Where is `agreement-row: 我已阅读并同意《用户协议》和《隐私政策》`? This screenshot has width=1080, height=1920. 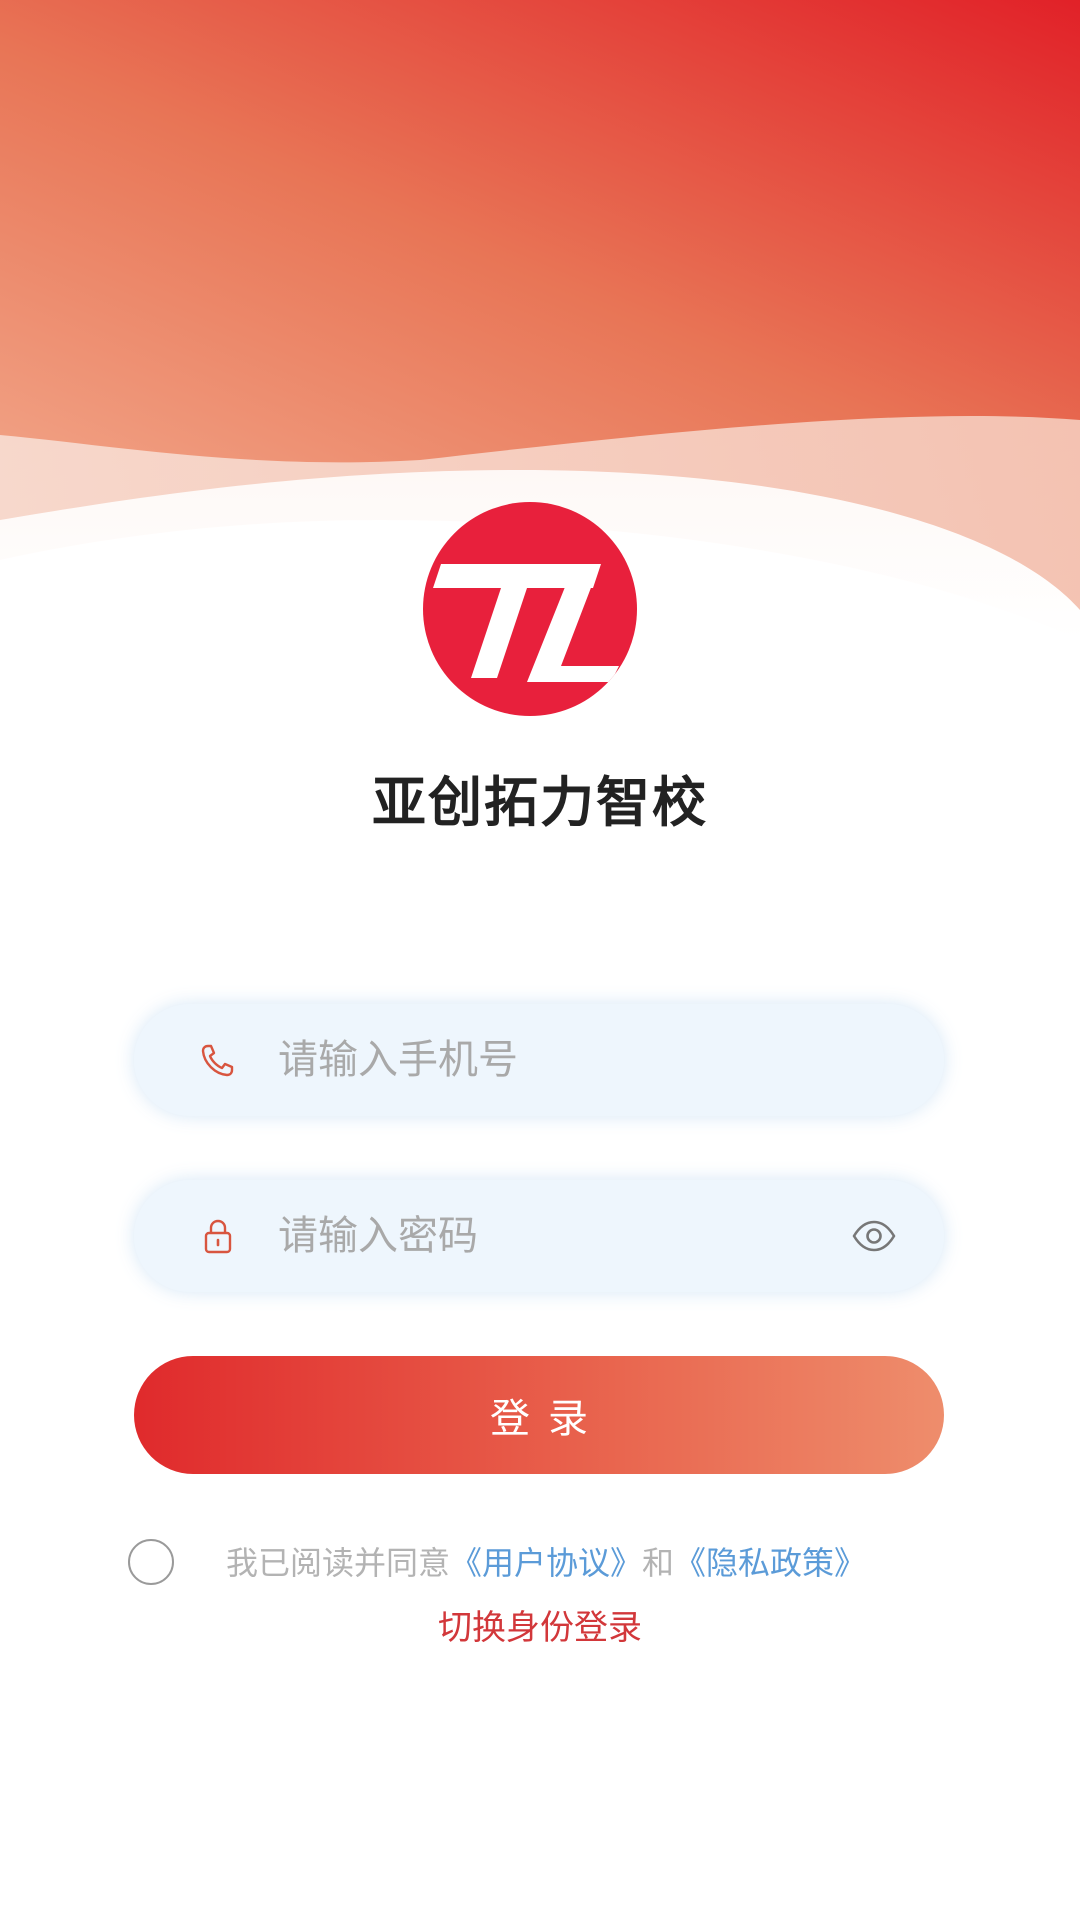
agreement-row: 我已阅读并同意《用户协议》和《隐私政策》 is located at coordinates (543, 1563).